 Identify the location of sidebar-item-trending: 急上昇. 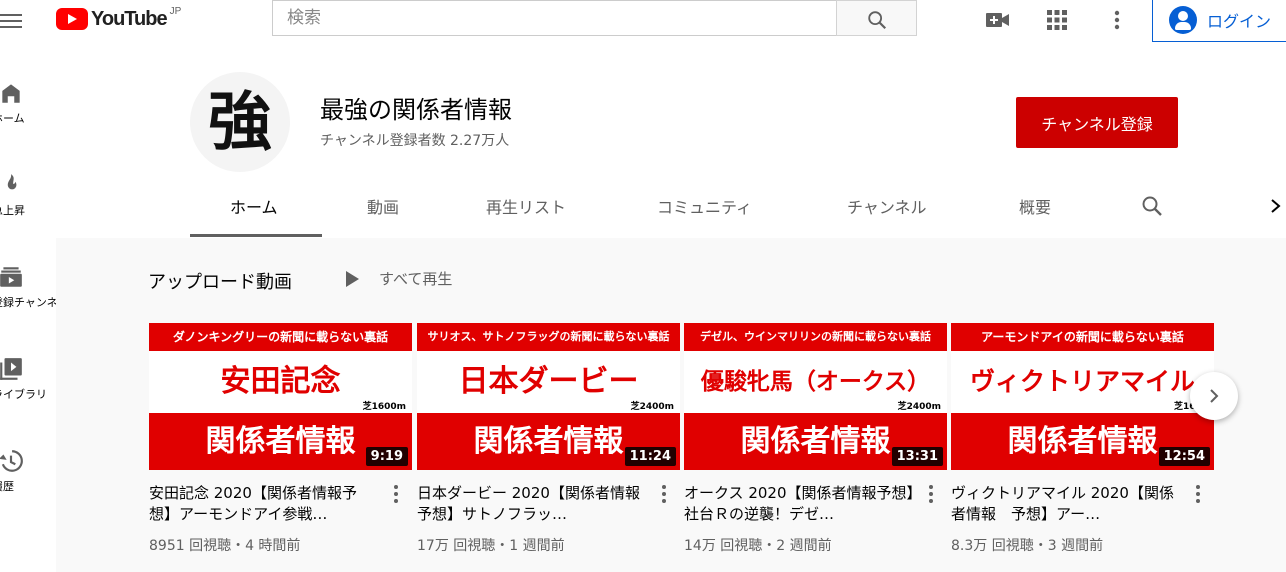
(28, 202).